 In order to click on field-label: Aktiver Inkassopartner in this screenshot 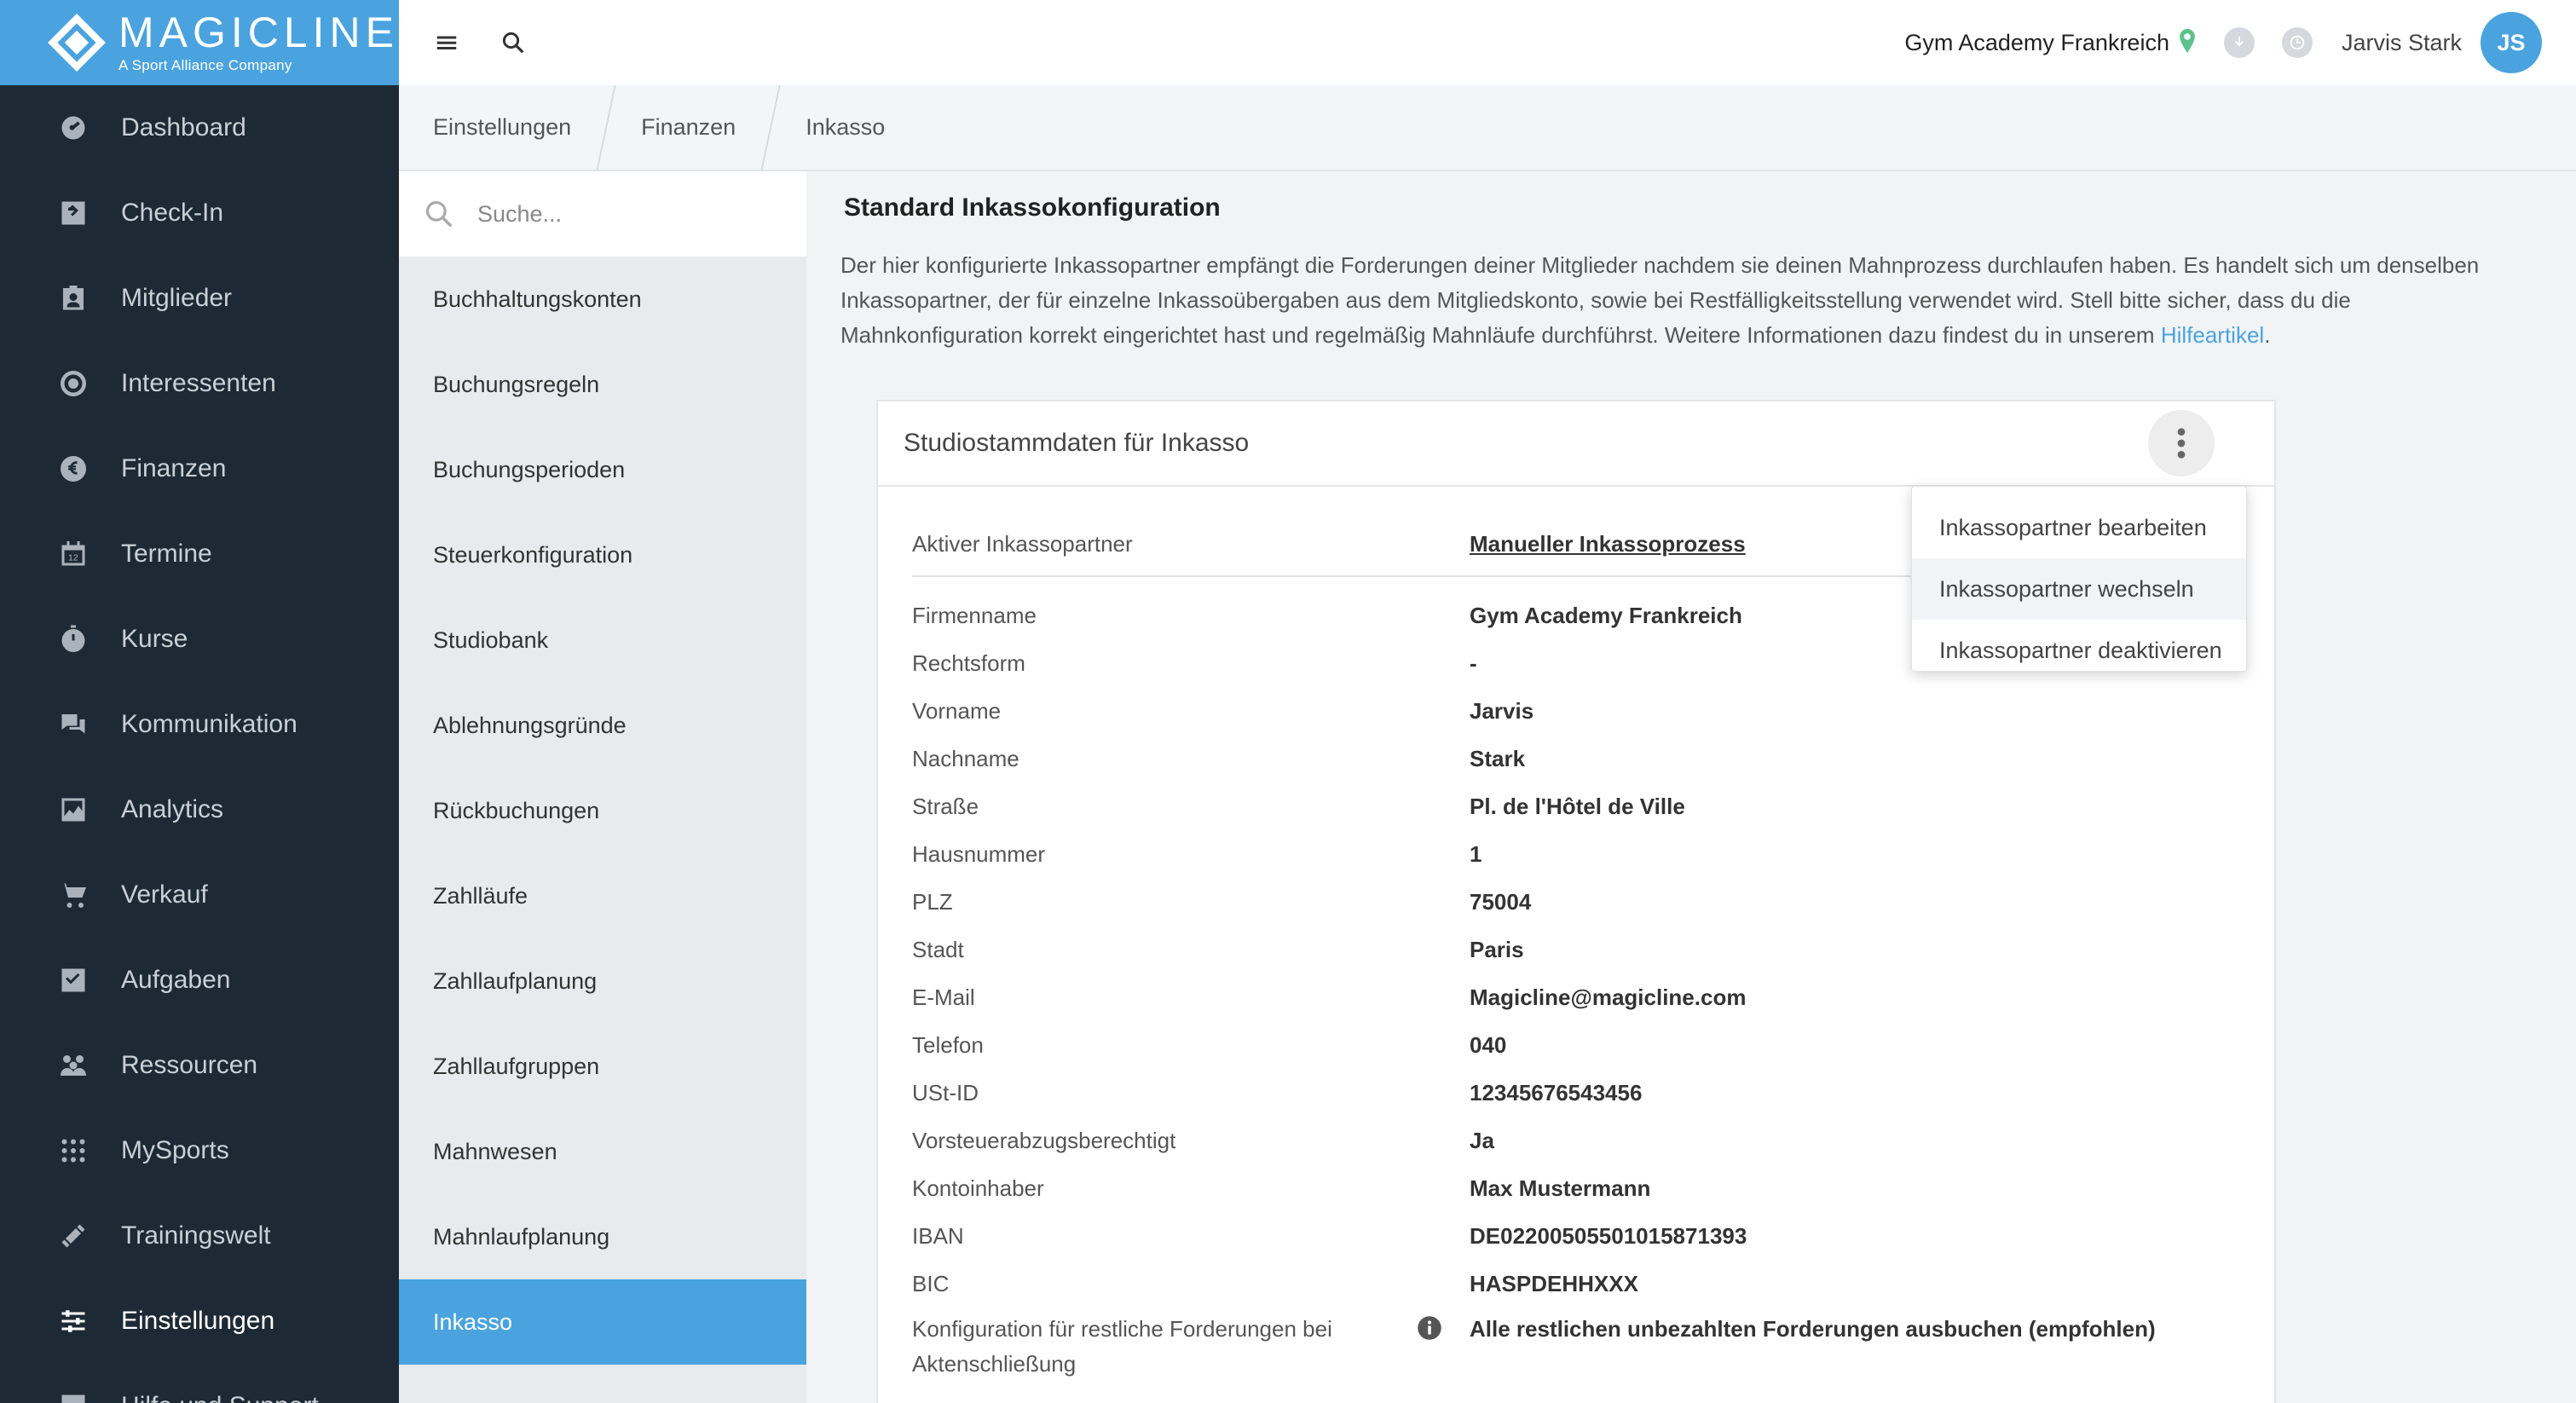, I will do `click(1022, 543)`.